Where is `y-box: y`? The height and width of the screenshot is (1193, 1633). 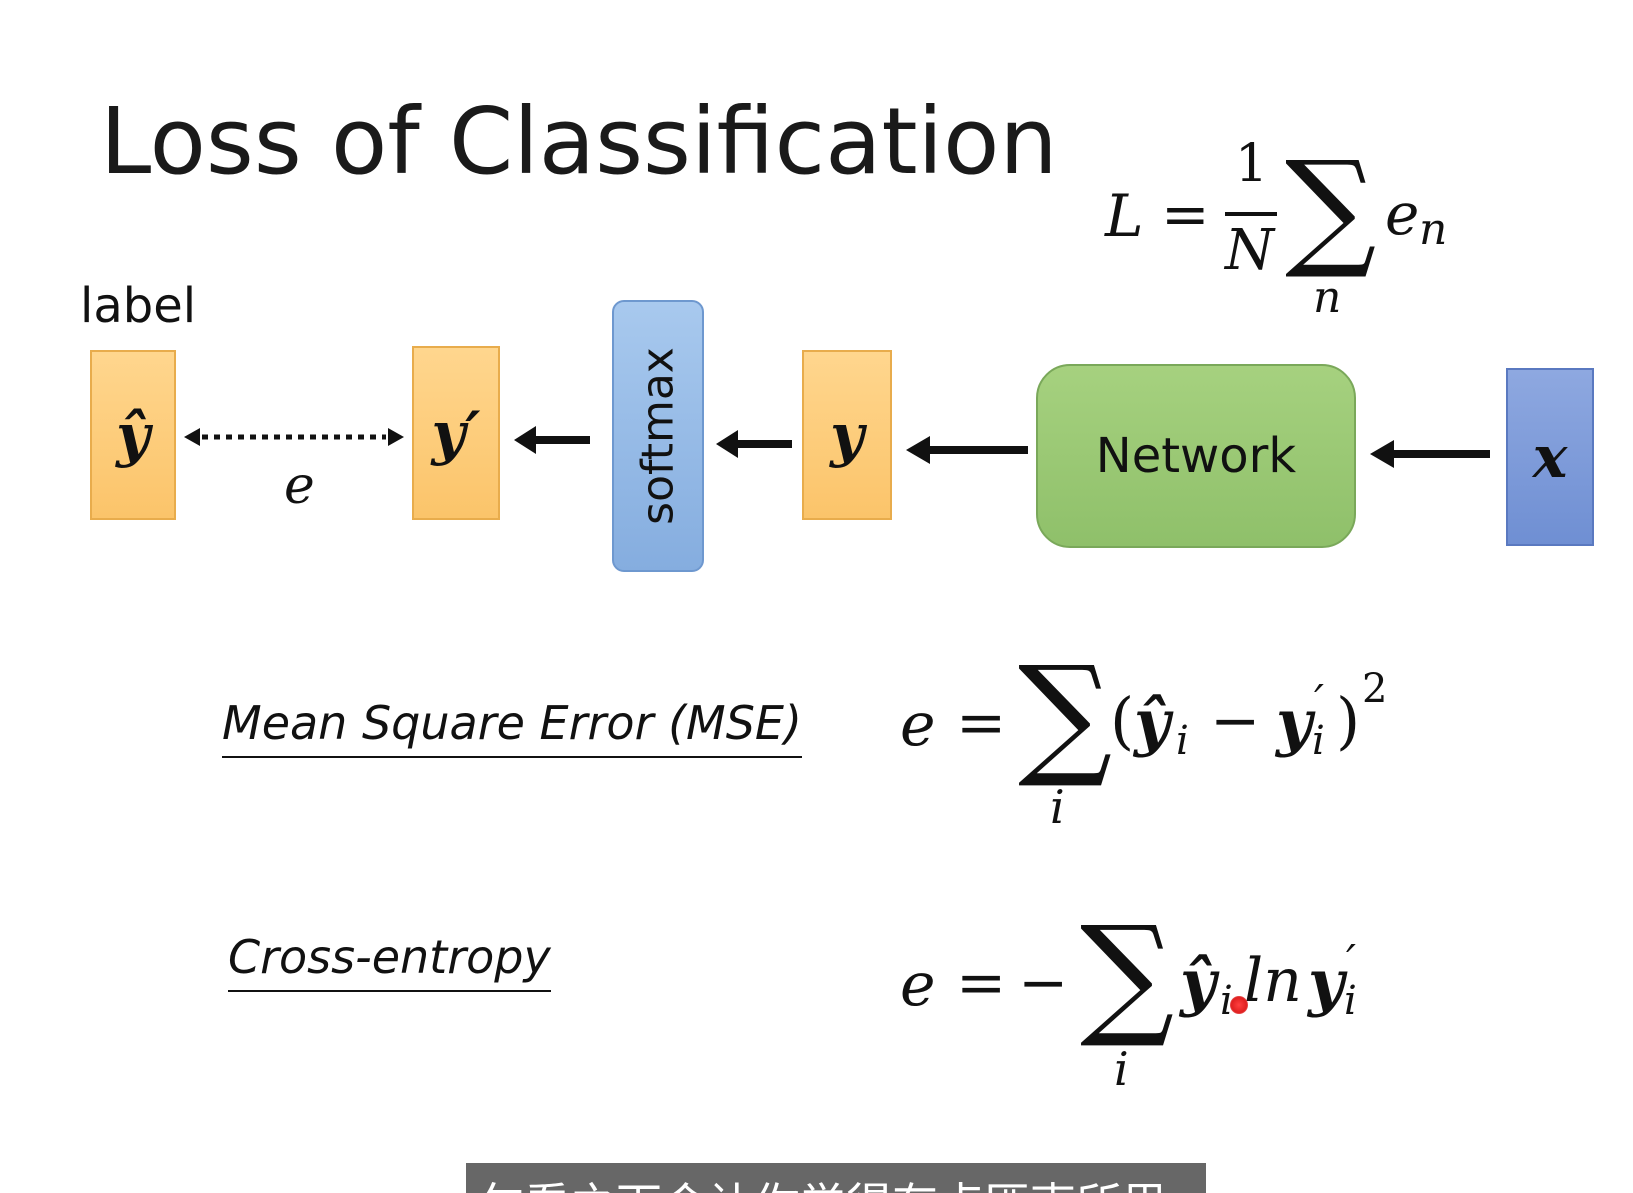
y-box: y is located at coordinates (847, 435).